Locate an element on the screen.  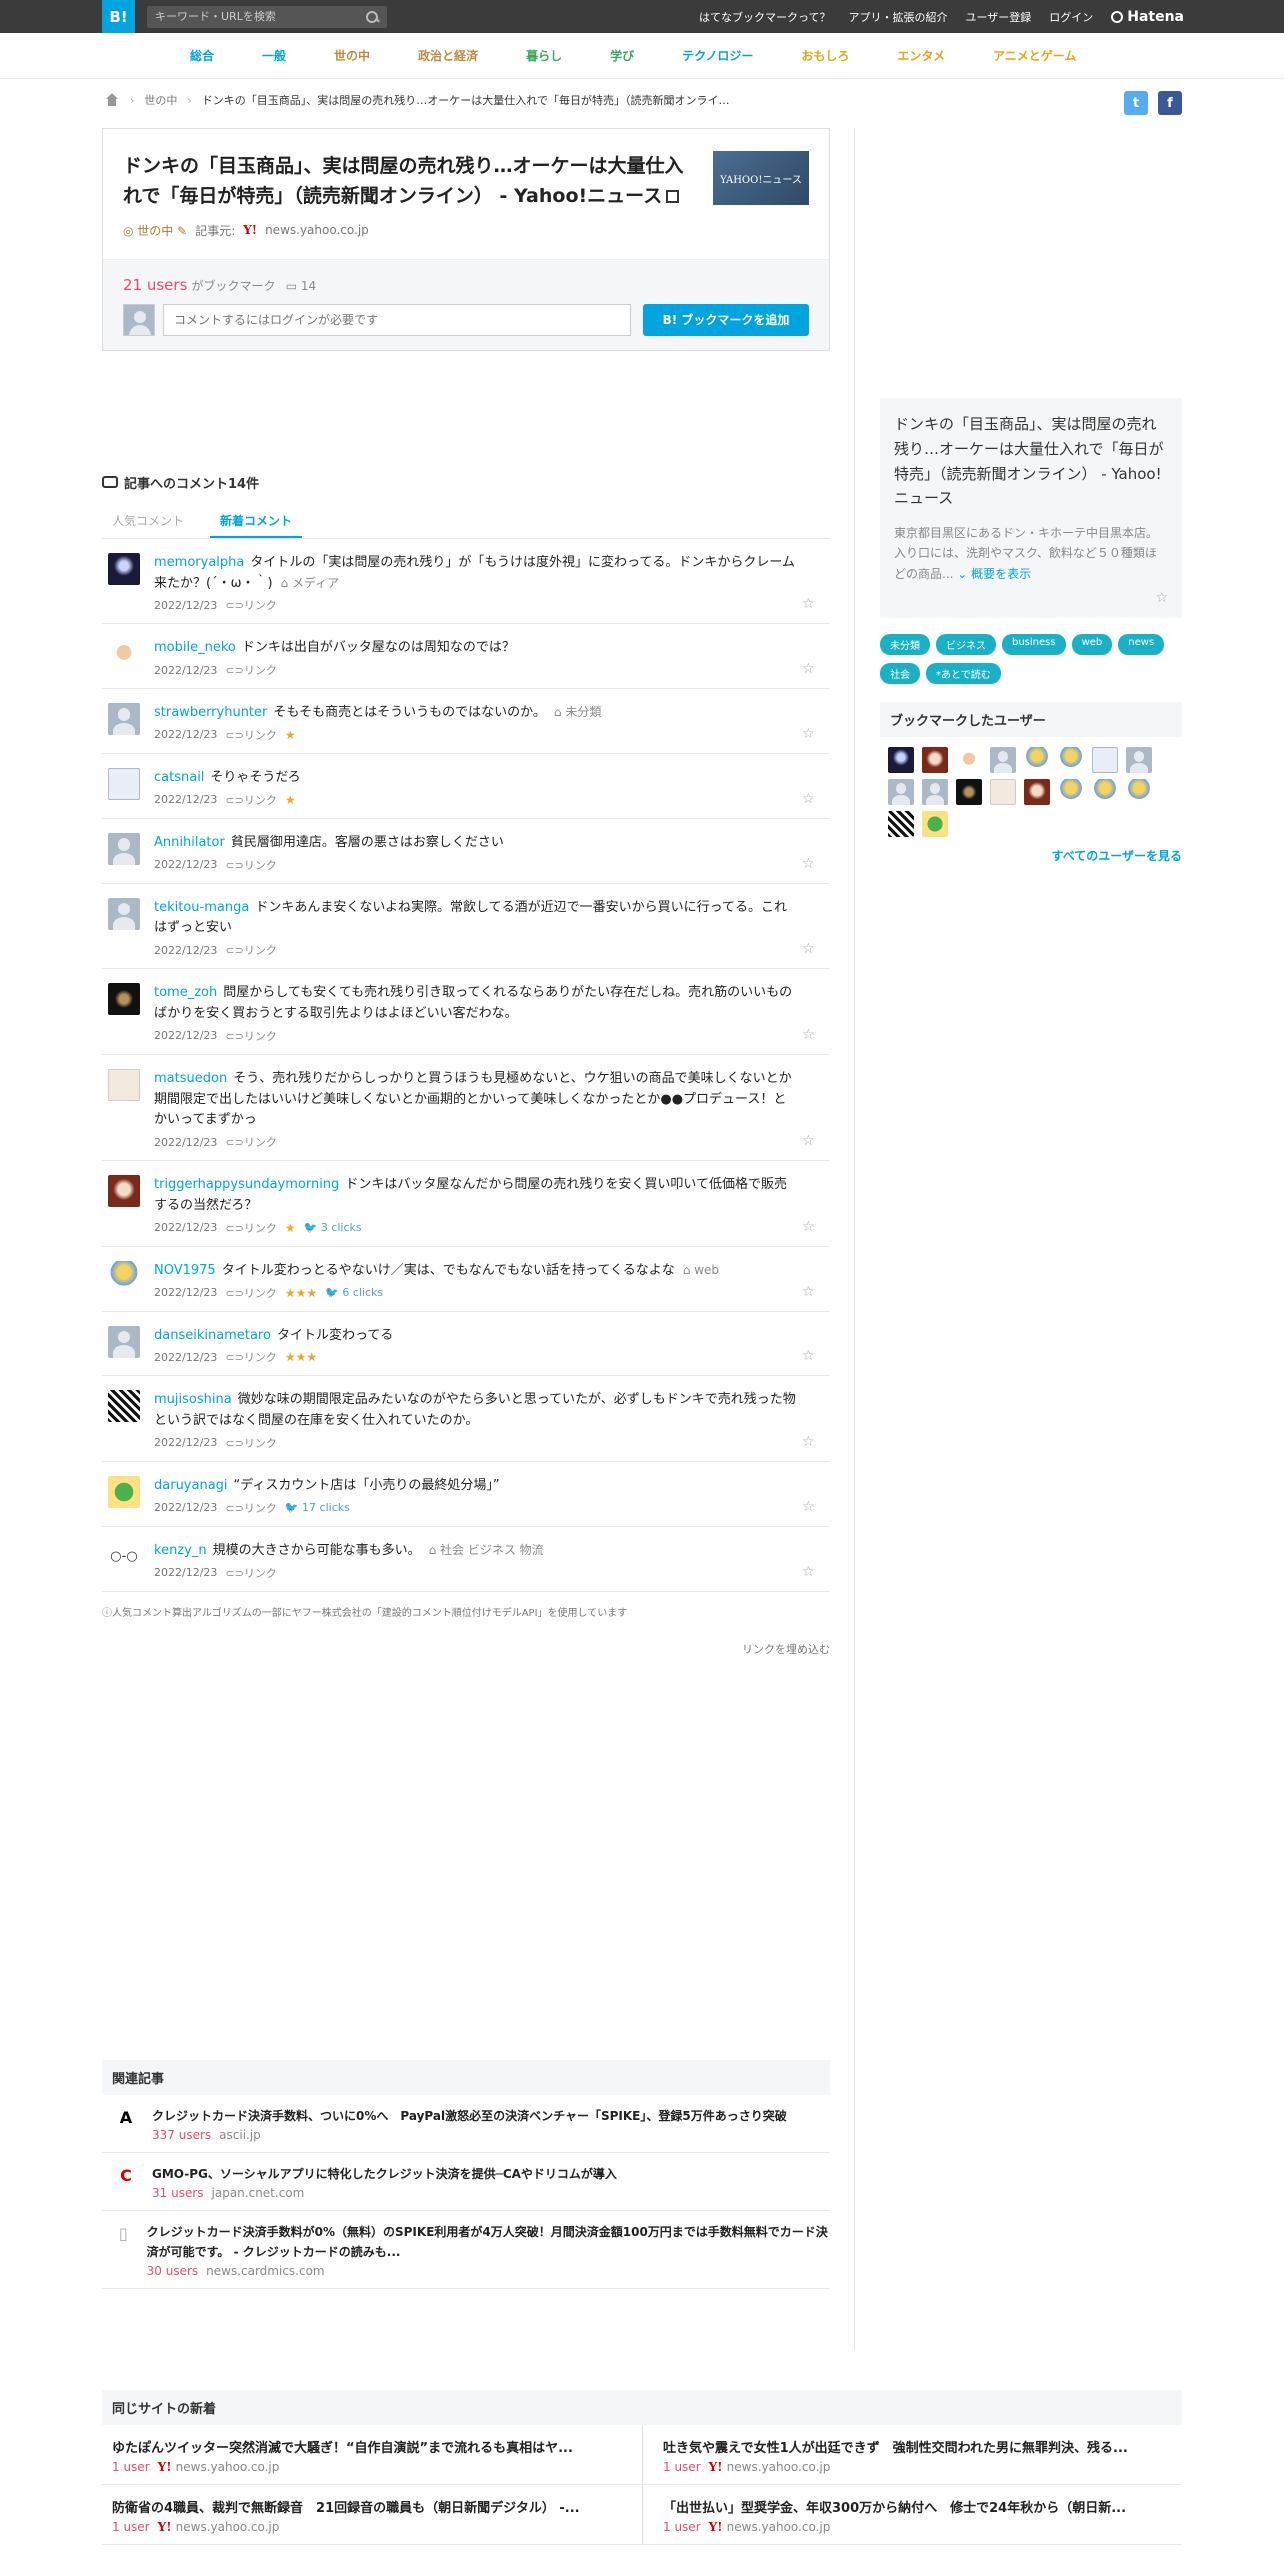
category-link: 政治と経済 is located at coordinates (448, 55).